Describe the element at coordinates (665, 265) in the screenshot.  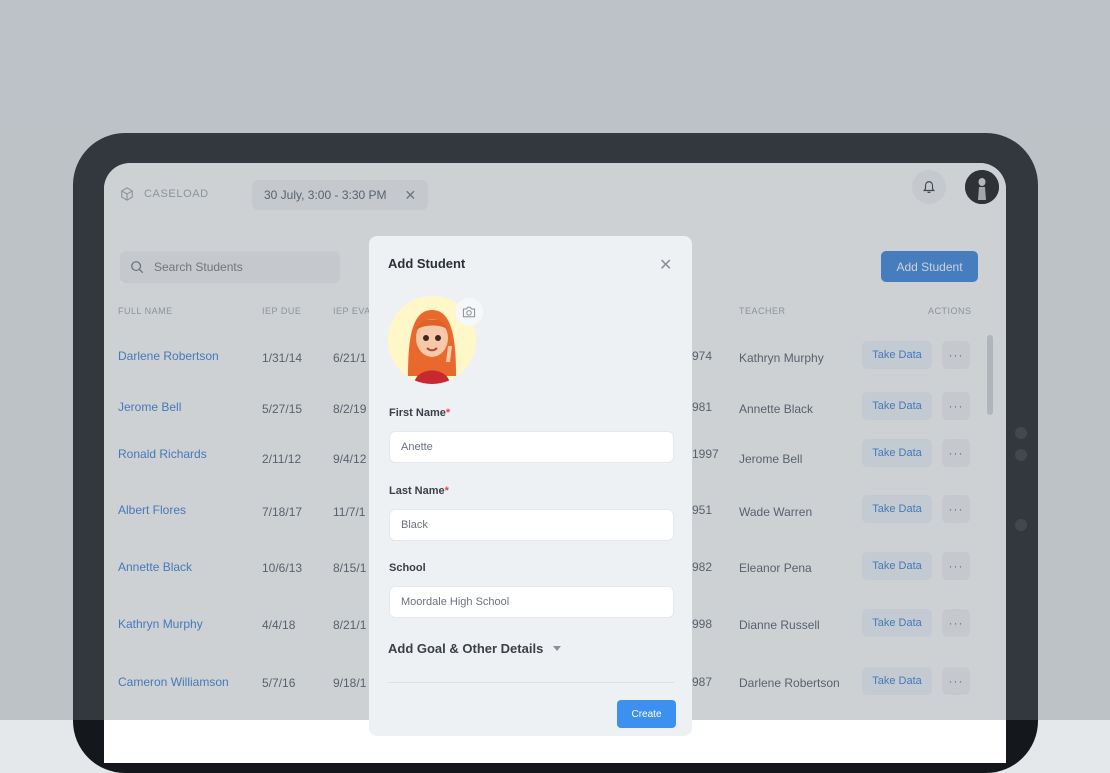
I see `close-icon: ✕` at that location.